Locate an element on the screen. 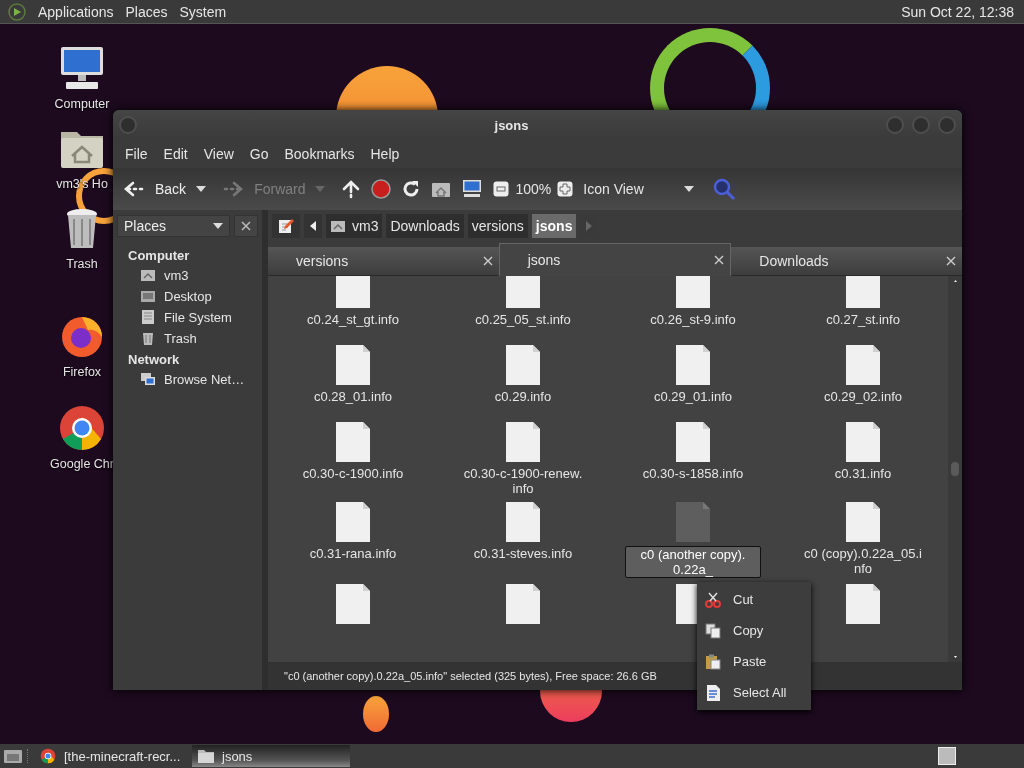 This screenshot has width=1024, height=768. menu-item: Cut is located at coordinates (754, 599).